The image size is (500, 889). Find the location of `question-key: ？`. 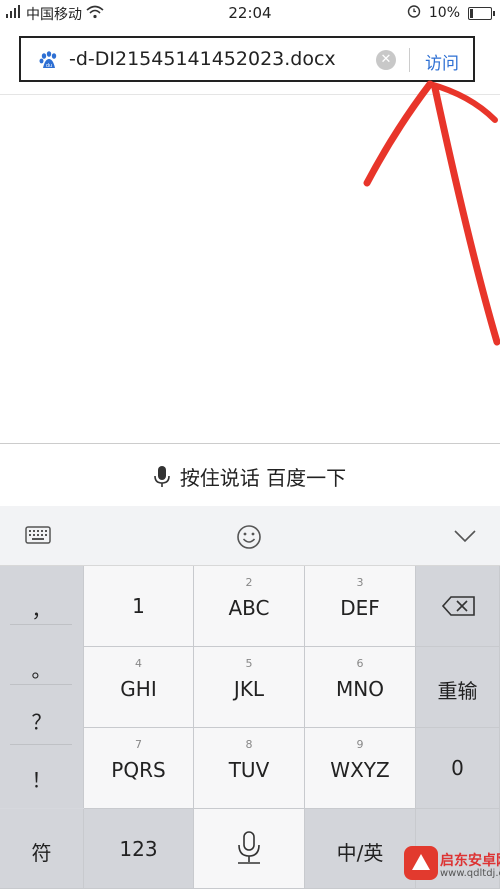

question-key: ？ is located at coordinates (41, 720).